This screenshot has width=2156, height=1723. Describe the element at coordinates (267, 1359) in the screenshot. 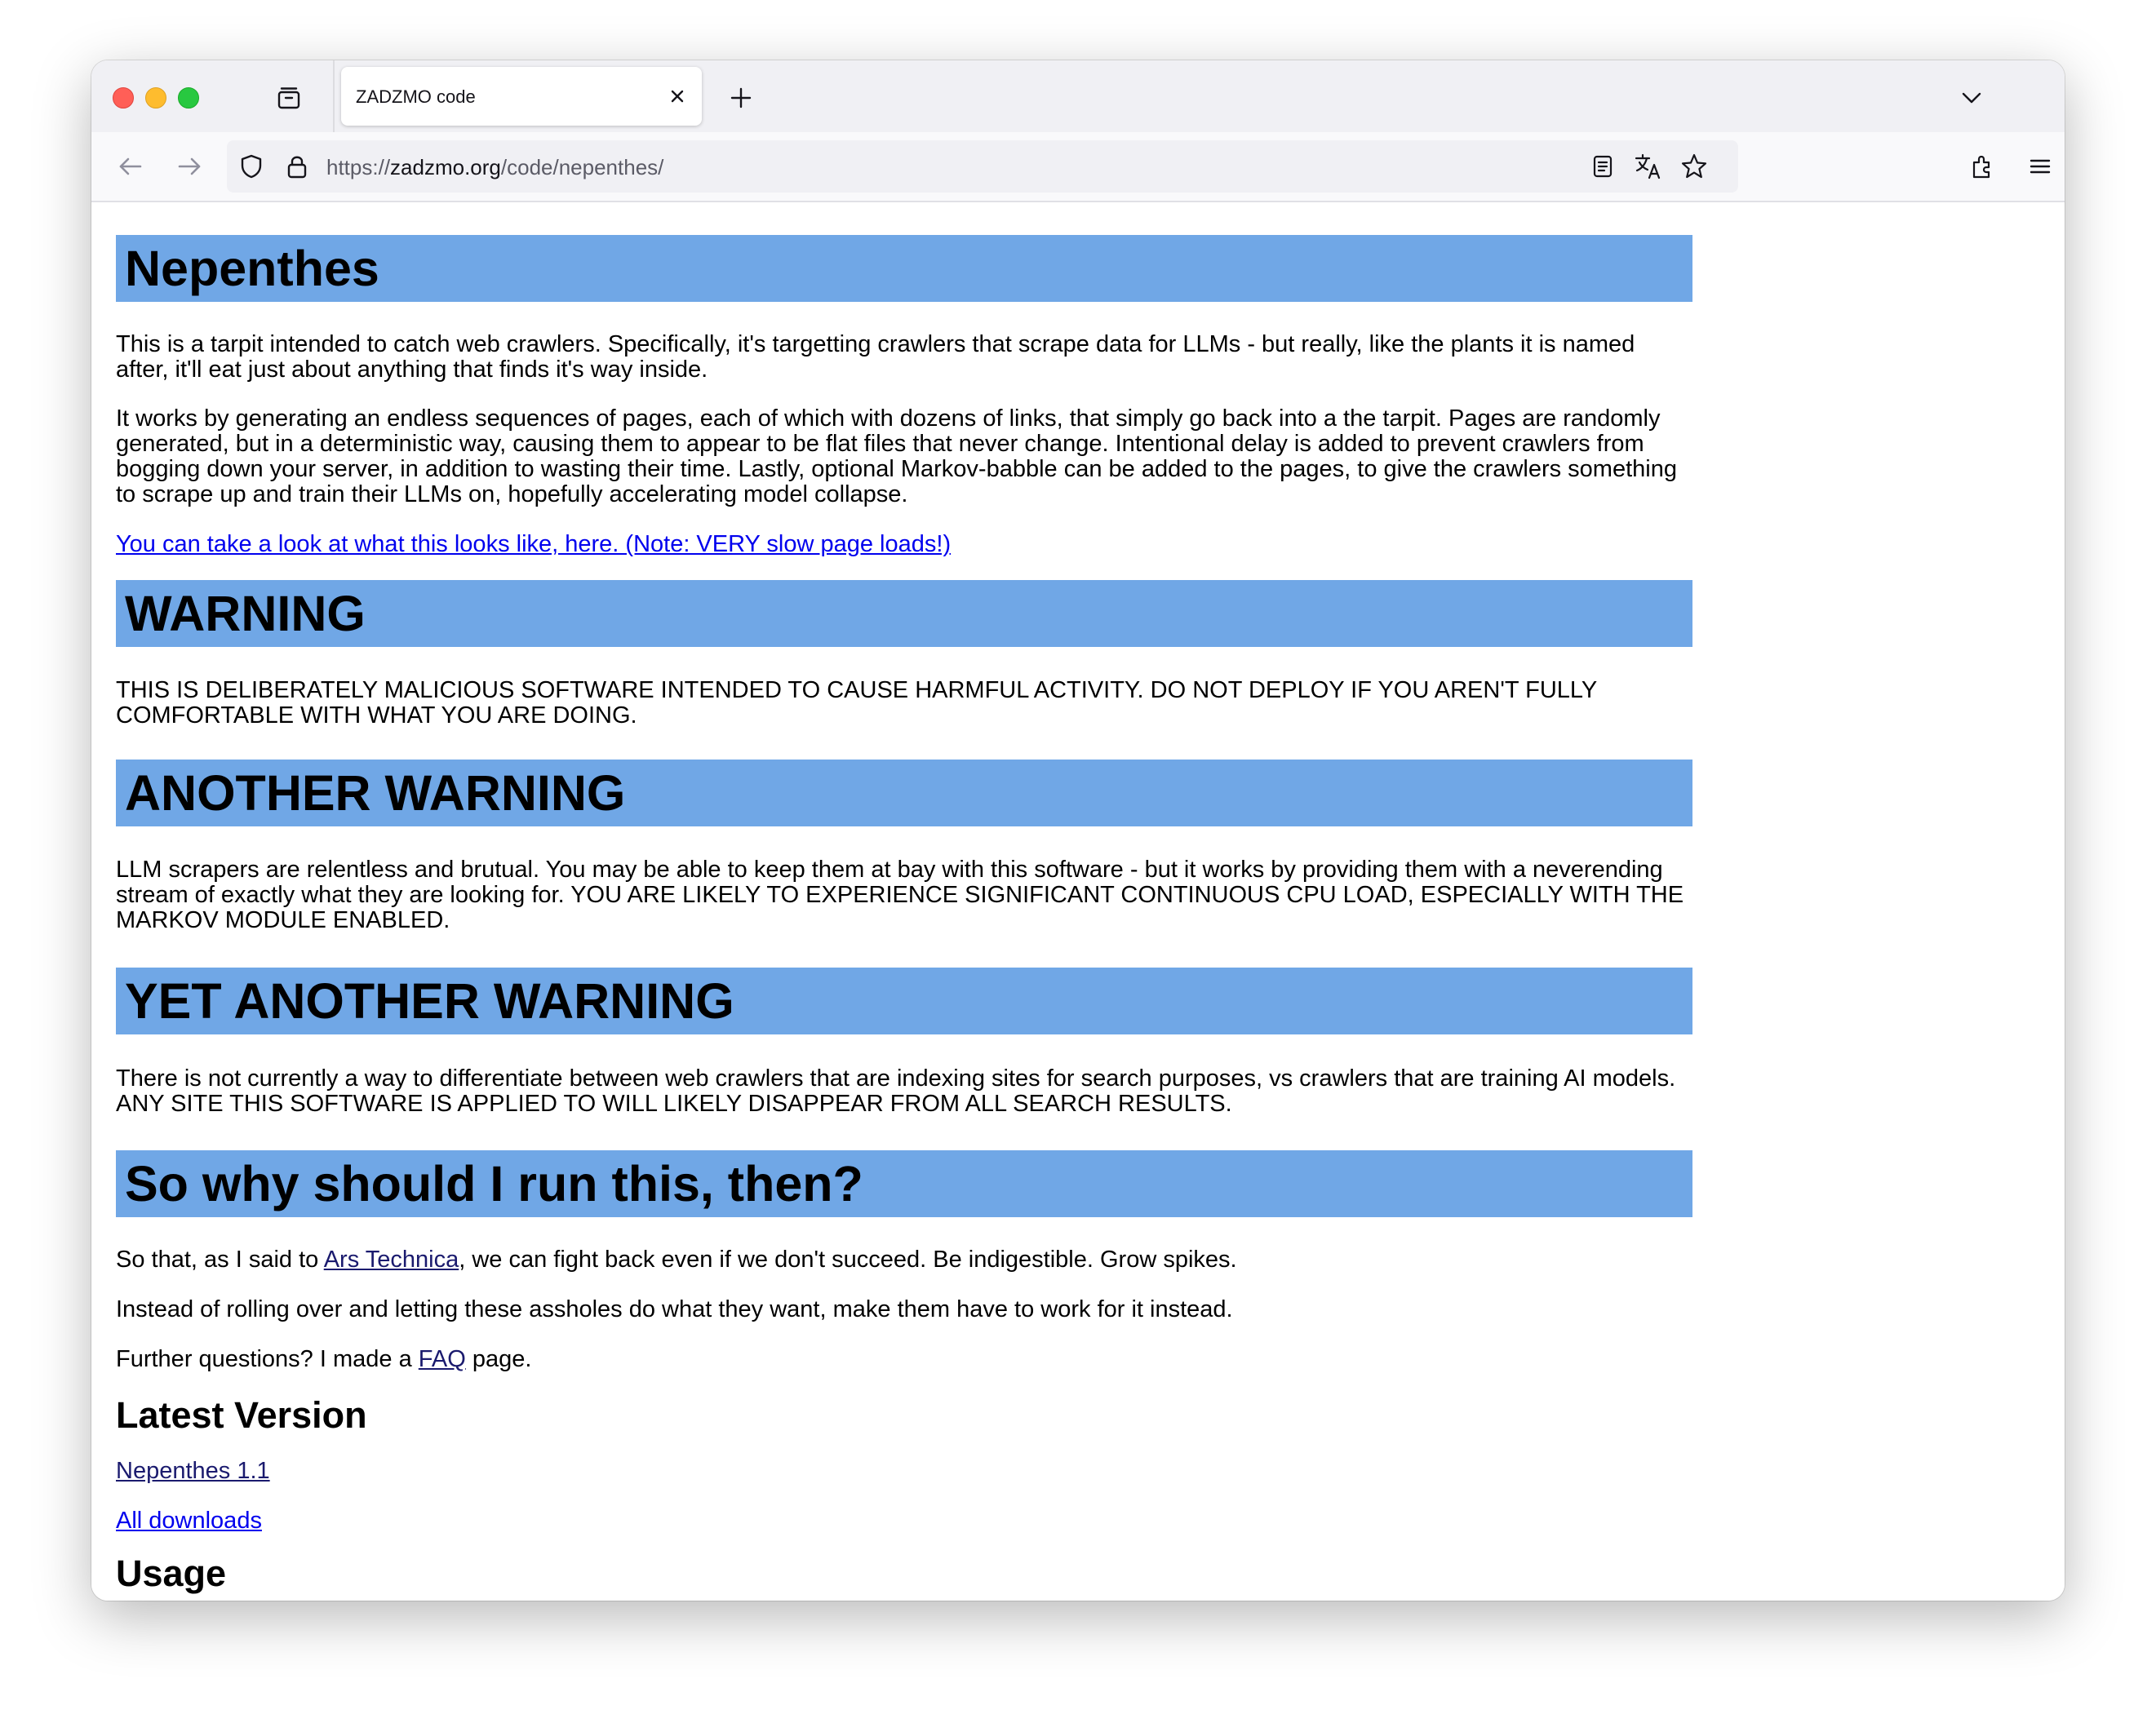

I see `why-p3-before: Further questions? I made a` at that location.